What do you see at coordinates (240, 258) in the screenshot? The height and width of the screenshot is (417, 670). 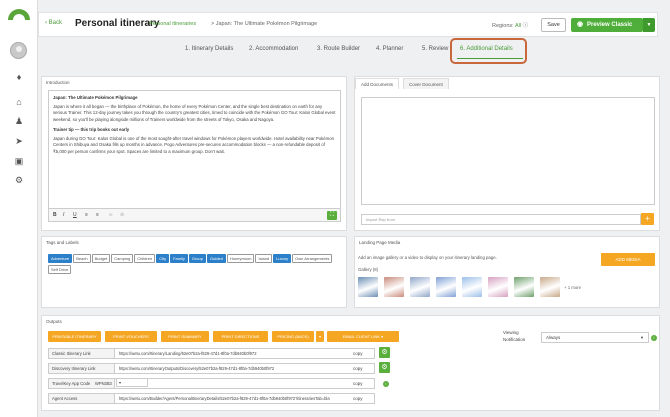 I see `tag-honeymoon: Honeymoon` at bounding box center [240, 258].